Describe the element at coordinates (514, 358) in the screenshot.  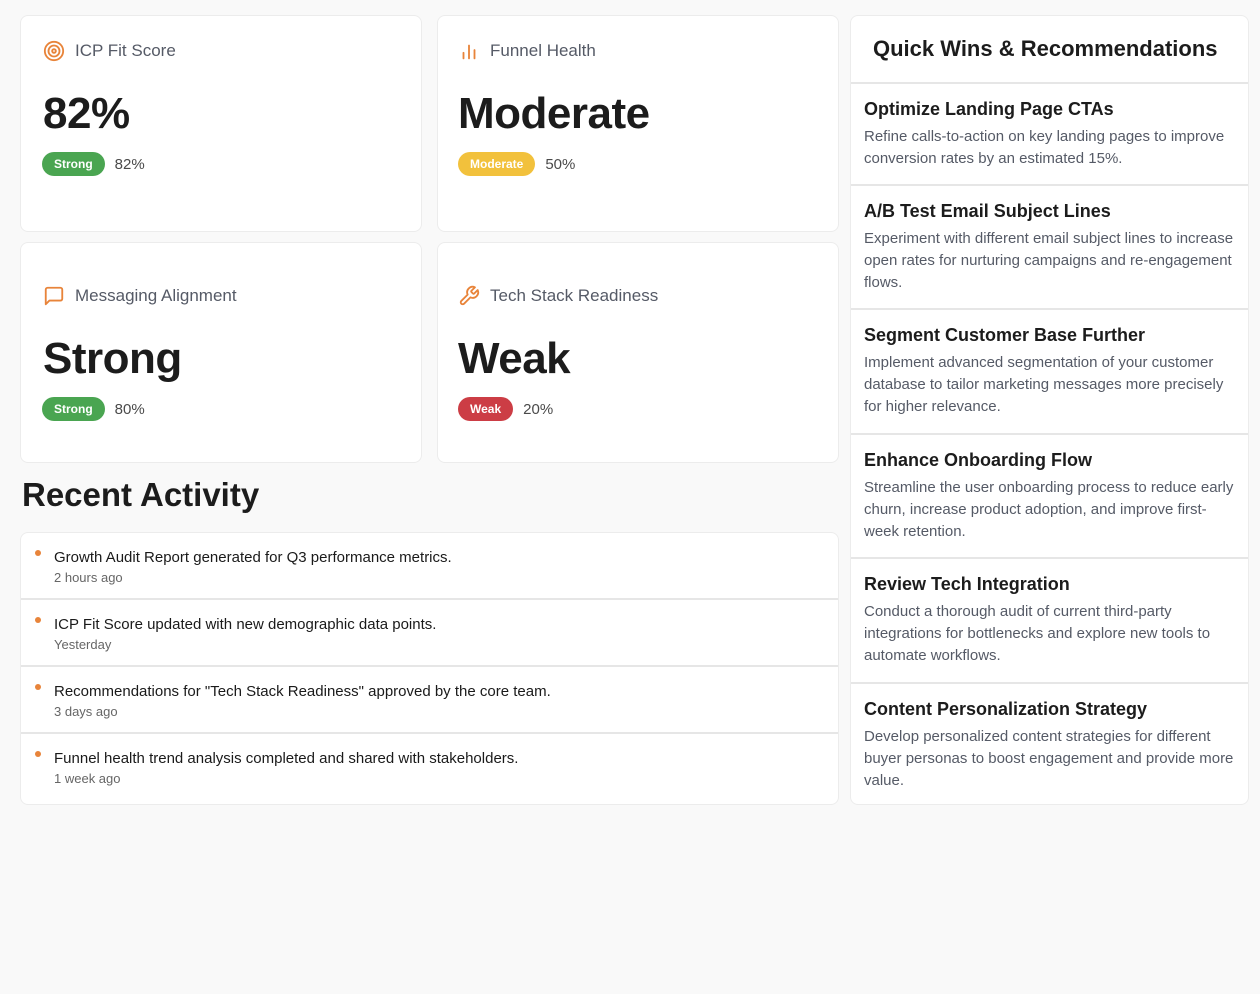
I see `metric-value: Weak` at that location.